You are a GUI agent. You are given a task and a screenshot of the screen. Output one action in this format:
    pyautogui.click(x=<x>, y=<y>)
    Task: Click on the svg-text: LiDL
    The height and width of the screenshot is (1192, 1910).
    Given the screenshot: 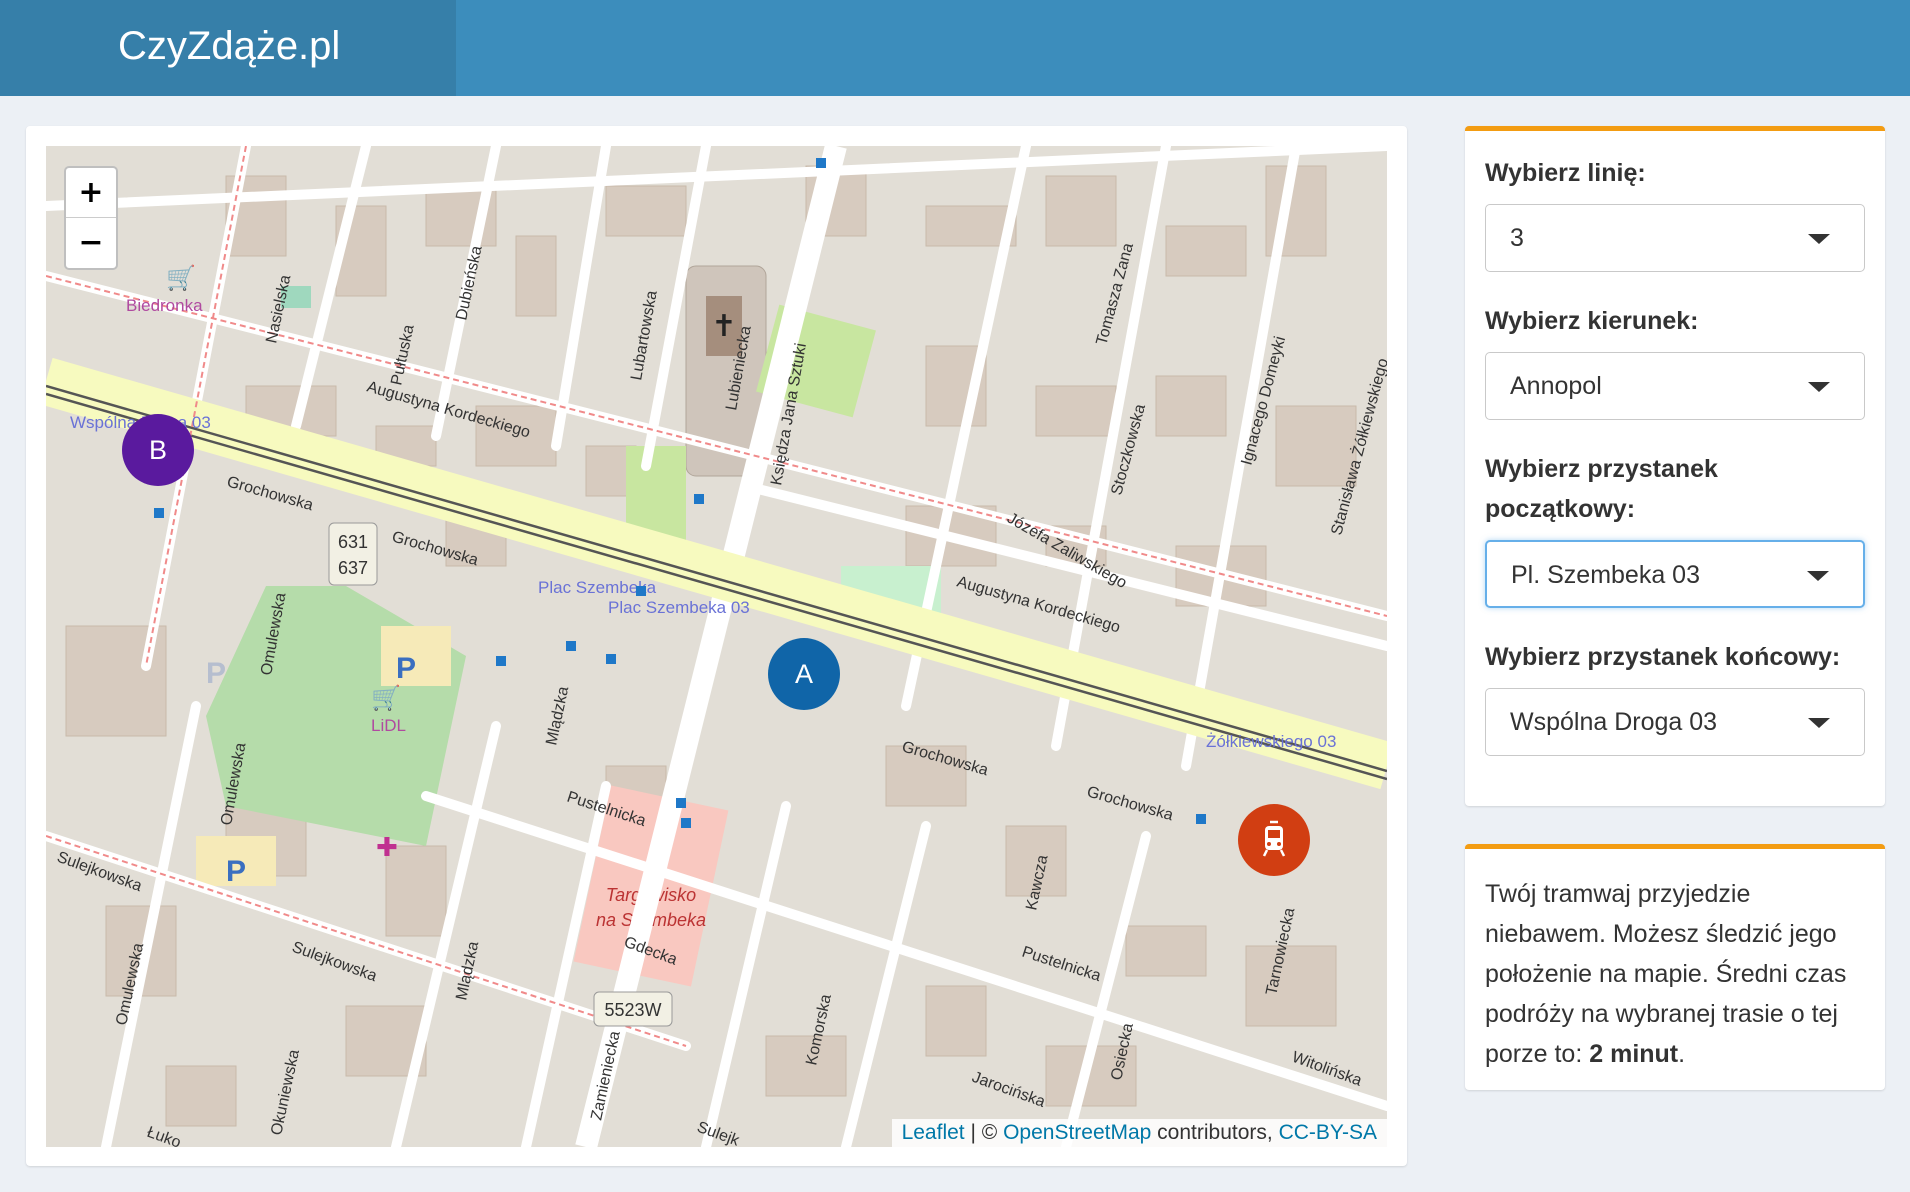 What is the action you would take?
    pyautogui.click(x=388, y=725)
    